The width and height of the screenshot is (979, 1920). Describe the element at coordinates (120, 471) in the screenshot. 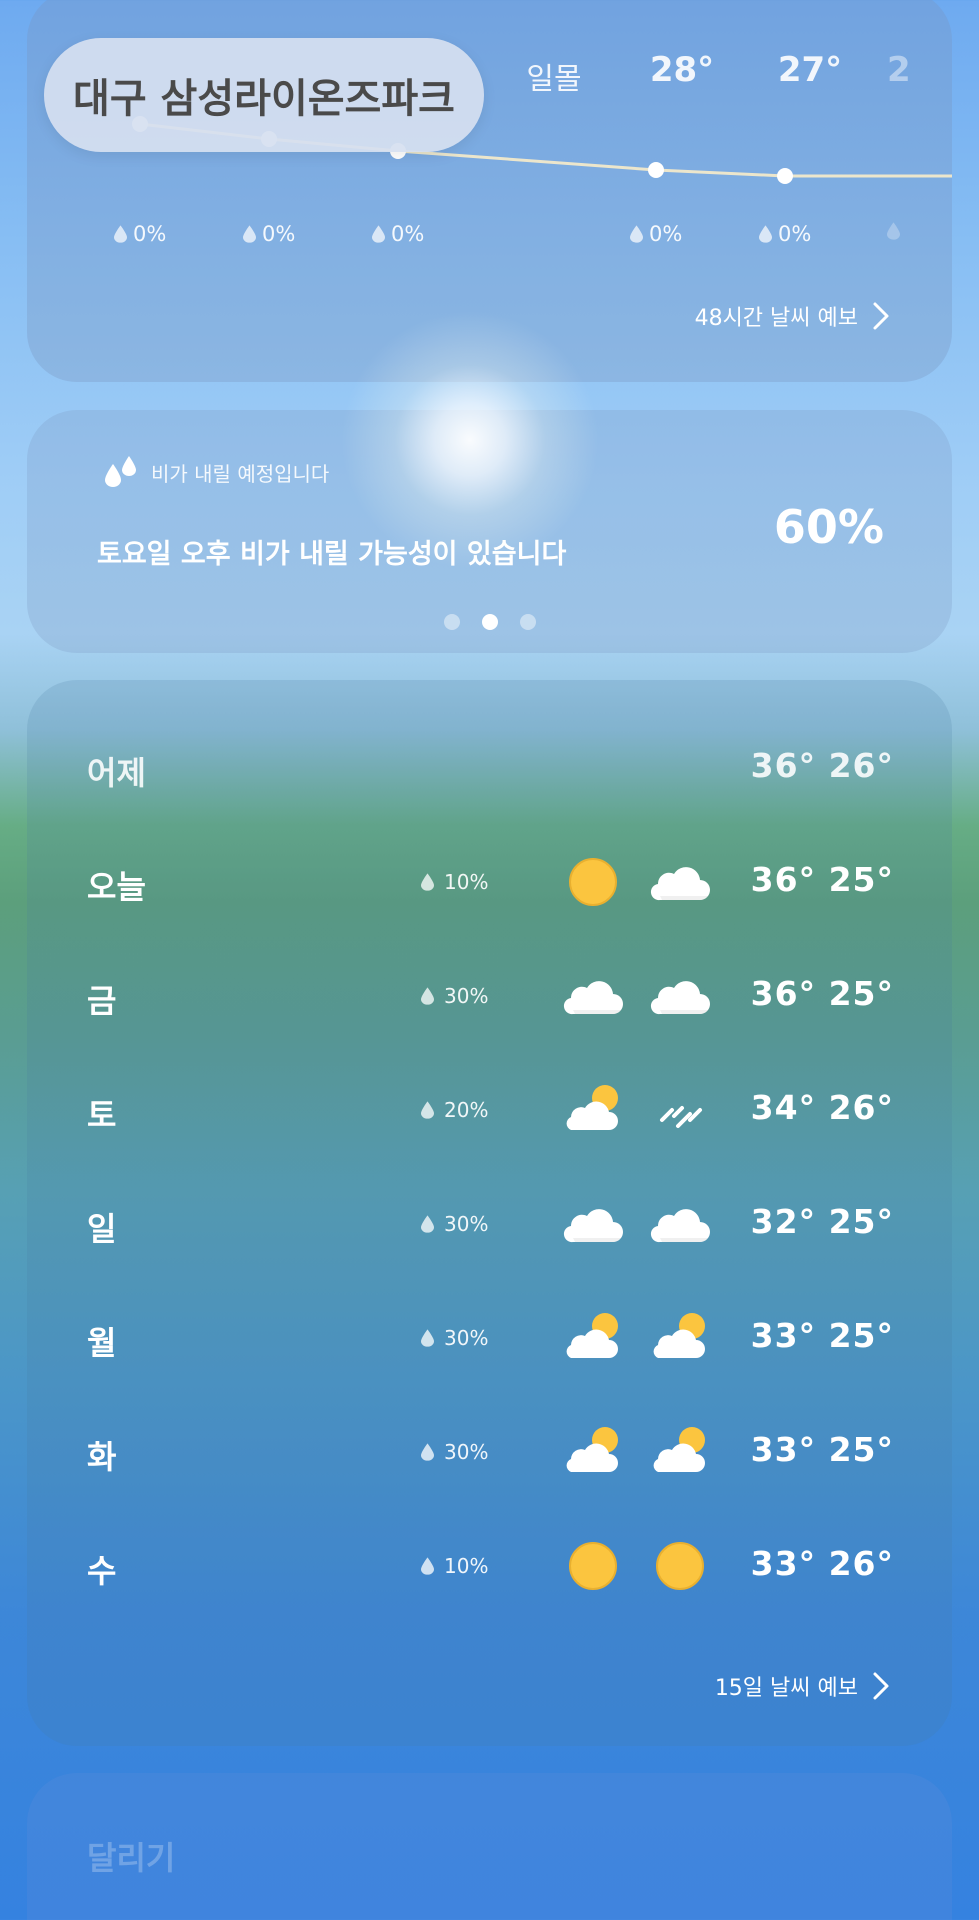

I see `raindrops-icon` at that location.